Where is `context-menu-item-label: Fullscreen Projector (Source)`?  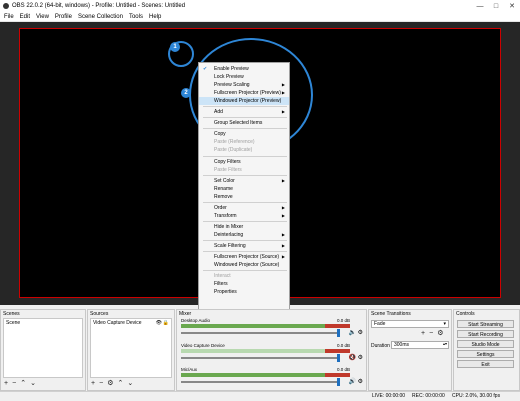 context-menu-item-label: Fullscreen Projector (Source) is located at coordinates (247, 257).